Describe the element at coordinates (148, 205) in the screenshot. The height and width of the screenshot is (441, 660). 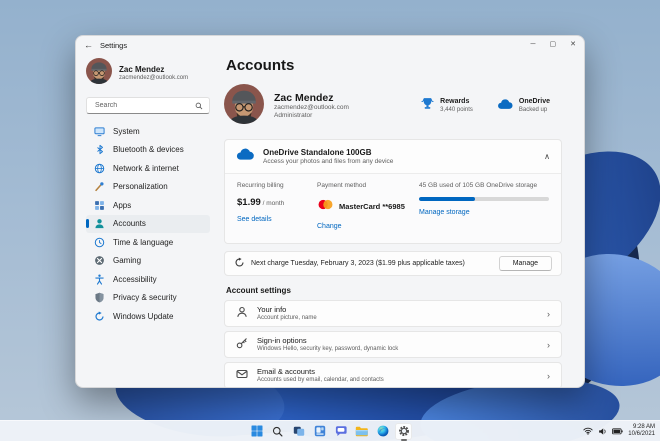
I see `sidebar-item-apps: Apps` at that location.